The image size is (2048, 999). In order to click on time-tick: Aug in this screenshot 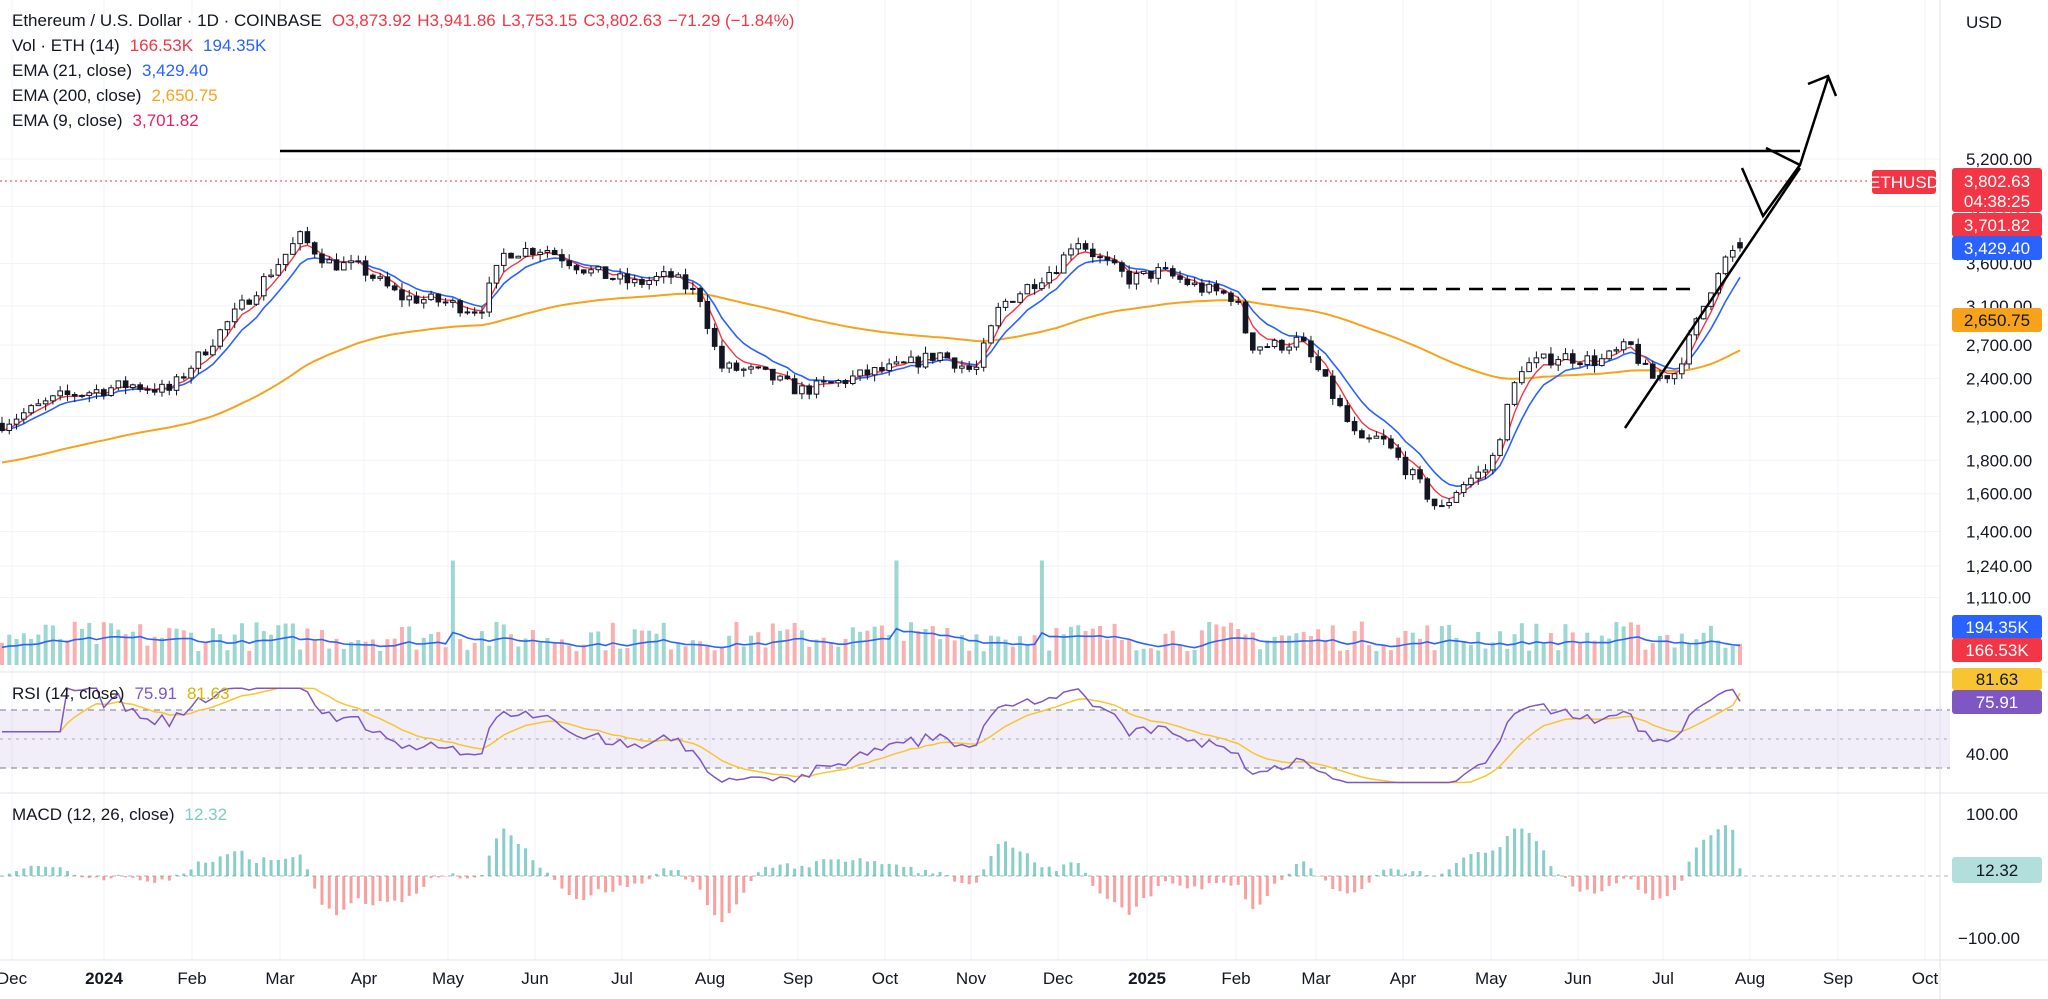, I will do `click(710, 978)`.